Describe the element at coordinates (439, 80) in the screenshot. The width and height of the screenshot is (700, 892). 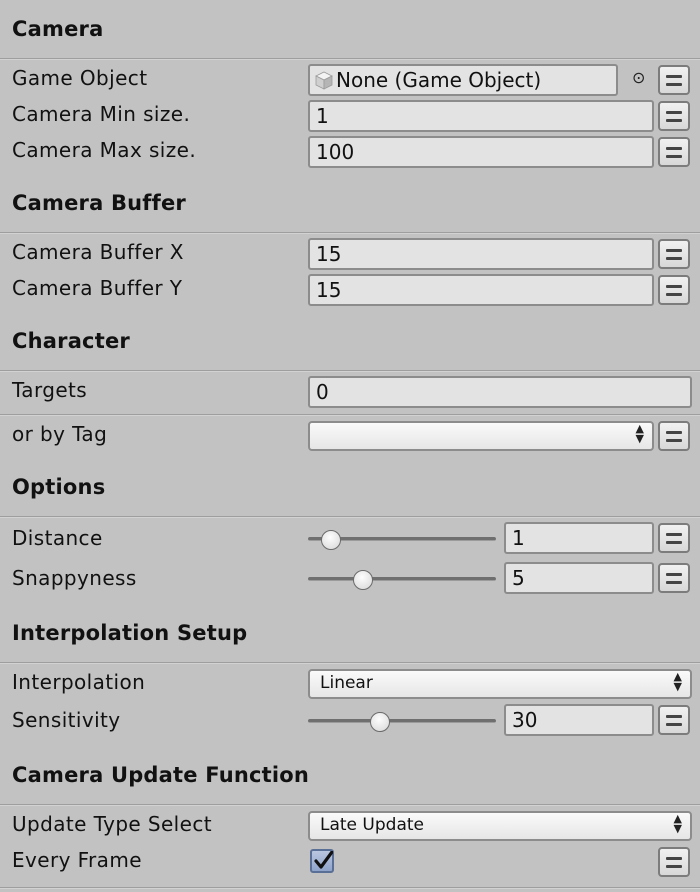
I see `game-object-value: None (Game Object)` at that location.